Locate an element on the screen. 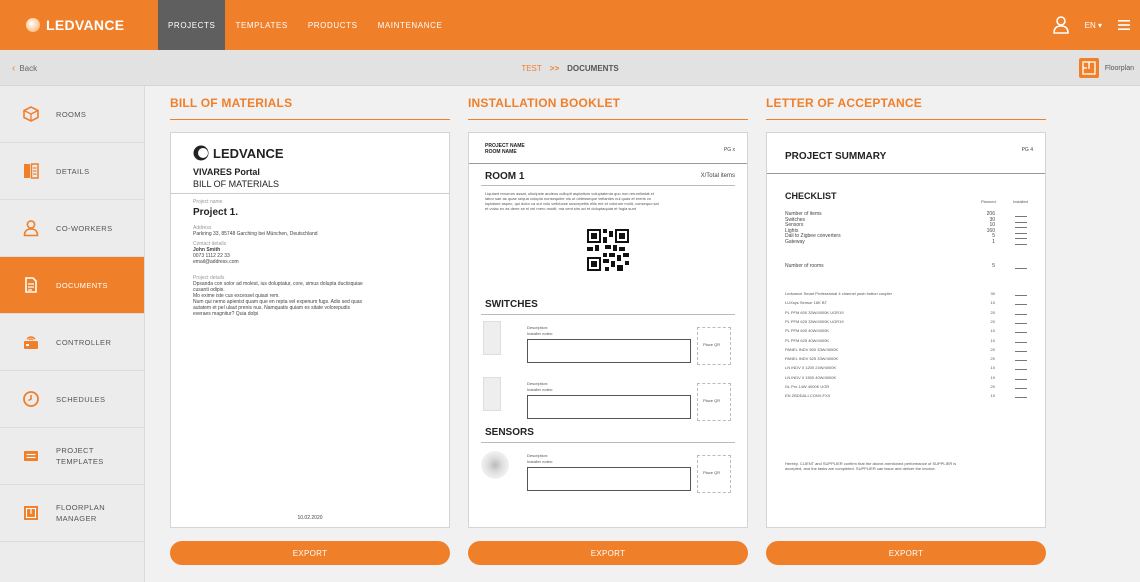 The width and height of the screenshot is (1140, 582). top-right-controls: EN ▾ is located at coordinates (1096, 25).